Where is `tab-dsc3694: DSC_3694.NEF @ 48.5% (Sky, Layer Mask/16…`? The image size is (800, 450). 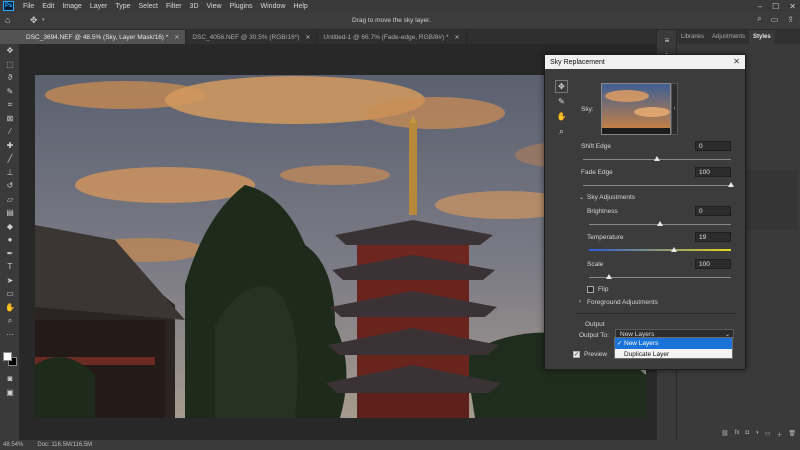
tab-dsc3694: DSC_3694.NEF @ 48.5% (Sky, Layer Mask/16… is located at coordinates (103, 37).